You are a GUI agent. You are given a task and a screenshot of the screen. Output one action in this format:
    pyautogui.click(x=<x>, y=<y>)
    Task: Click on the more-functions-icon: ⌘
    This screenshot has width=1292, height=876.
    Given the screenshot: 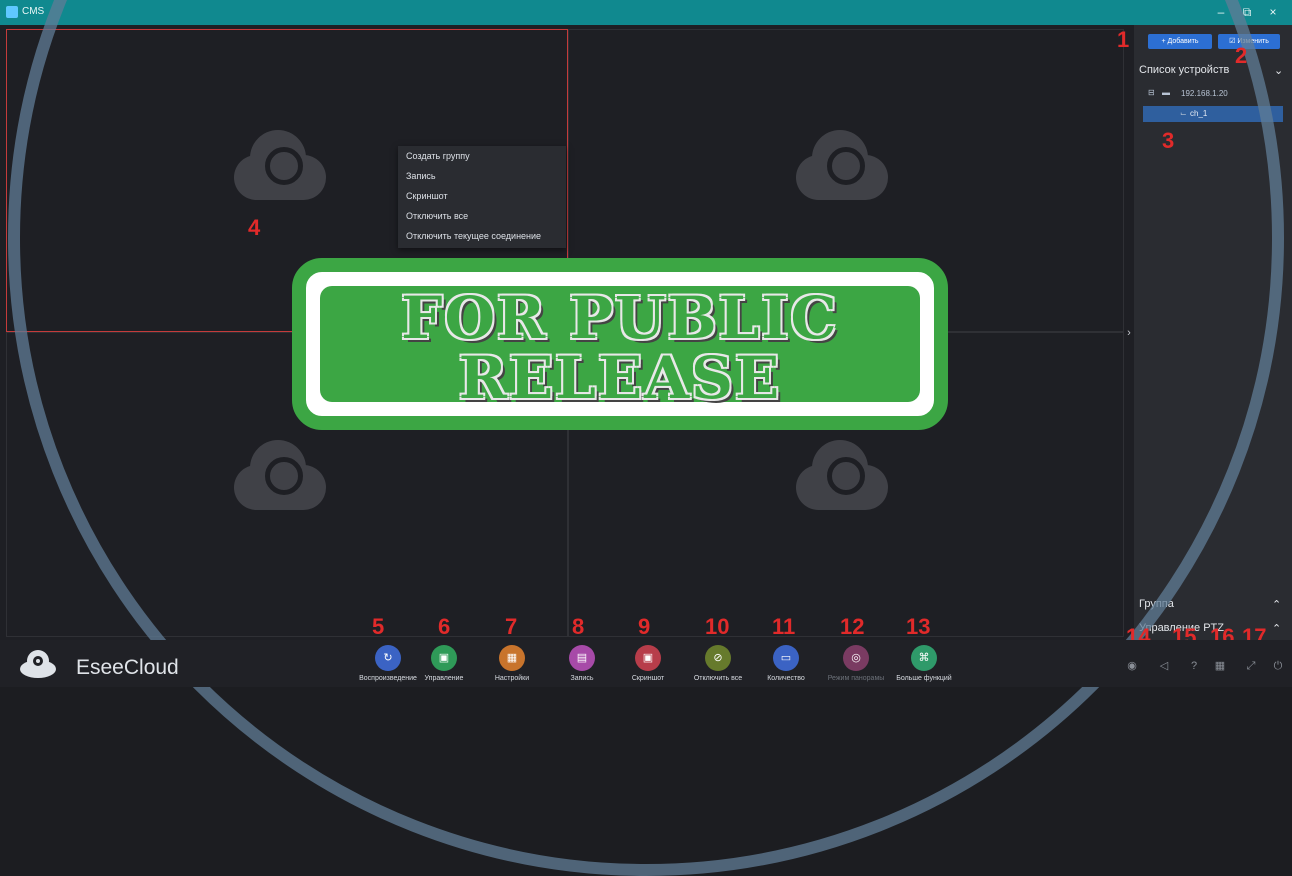 What is the action you would take?
    pyautogui.click(x=924, y=658)
    